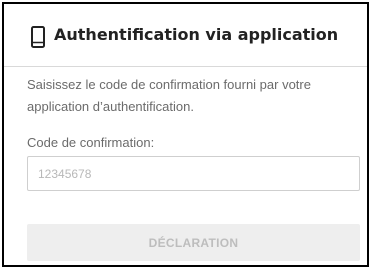 Image resolution: width=374 pixels, height=272 pixels. What do you see at coordinates (91, 142) in the screenshot?
I see `code-field-label: Code de confirmation:` at bounding box center [91, 142].